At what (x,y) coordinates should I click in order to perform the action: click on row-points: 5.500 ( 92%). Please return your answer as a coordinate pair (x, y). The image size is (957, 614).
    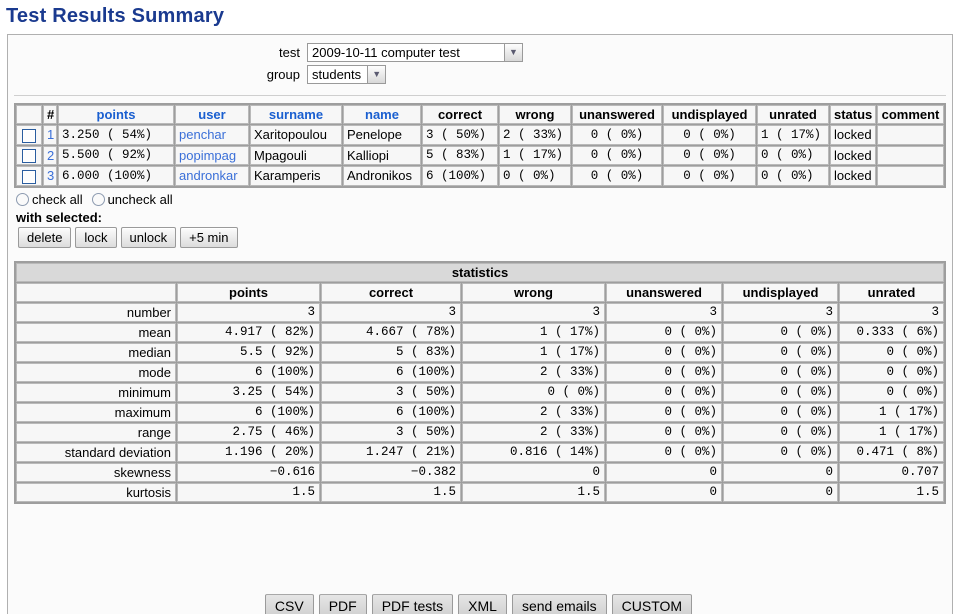
    Looking at the image, I should click on (116, 155).